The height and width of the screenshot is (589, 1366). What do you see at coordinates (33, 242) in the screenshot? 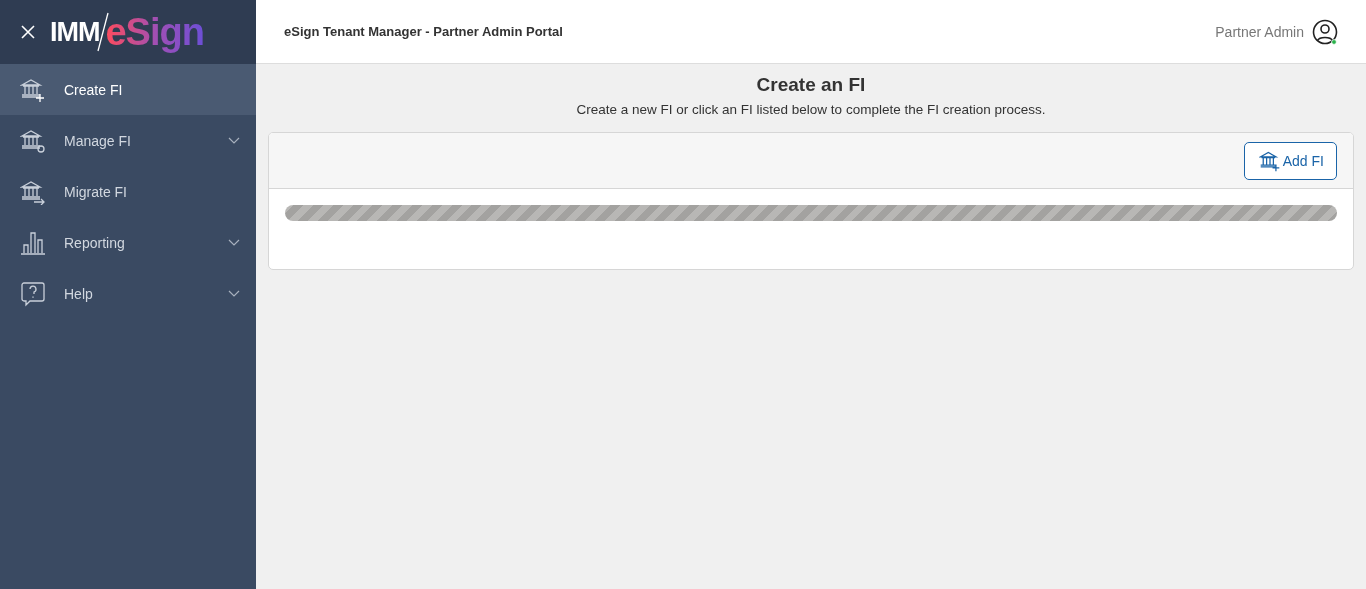
I see `bar-chart-icon` at bounding box center [33, 242].